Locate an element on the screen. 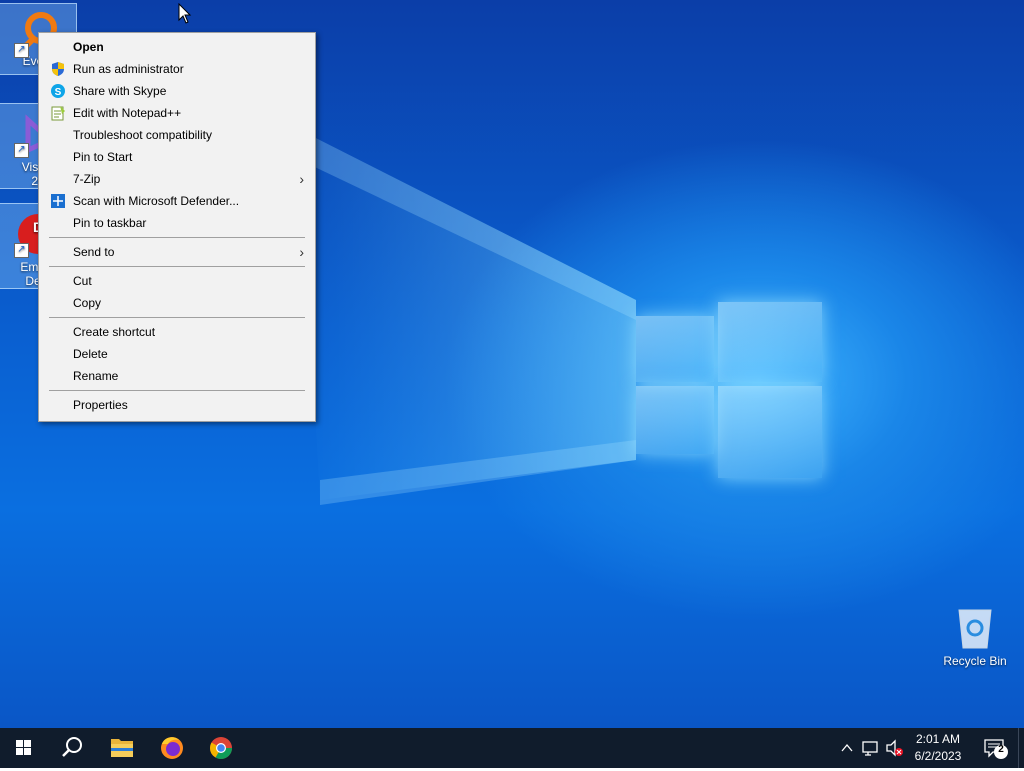  menu-item-label: Send to is located at coordinates (94, 252).